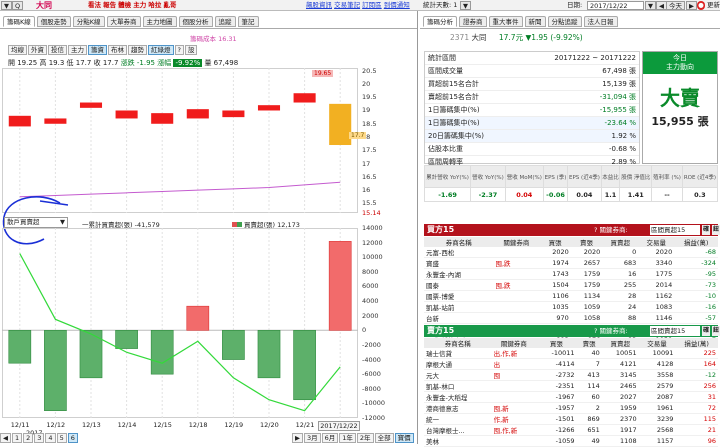 Image resolution: width=720 pixels, height=447 pixels. Describe the element at coordinates (524, 176) in the screenshot. I see `fin-header: 營收 MoM(%)` at that location.